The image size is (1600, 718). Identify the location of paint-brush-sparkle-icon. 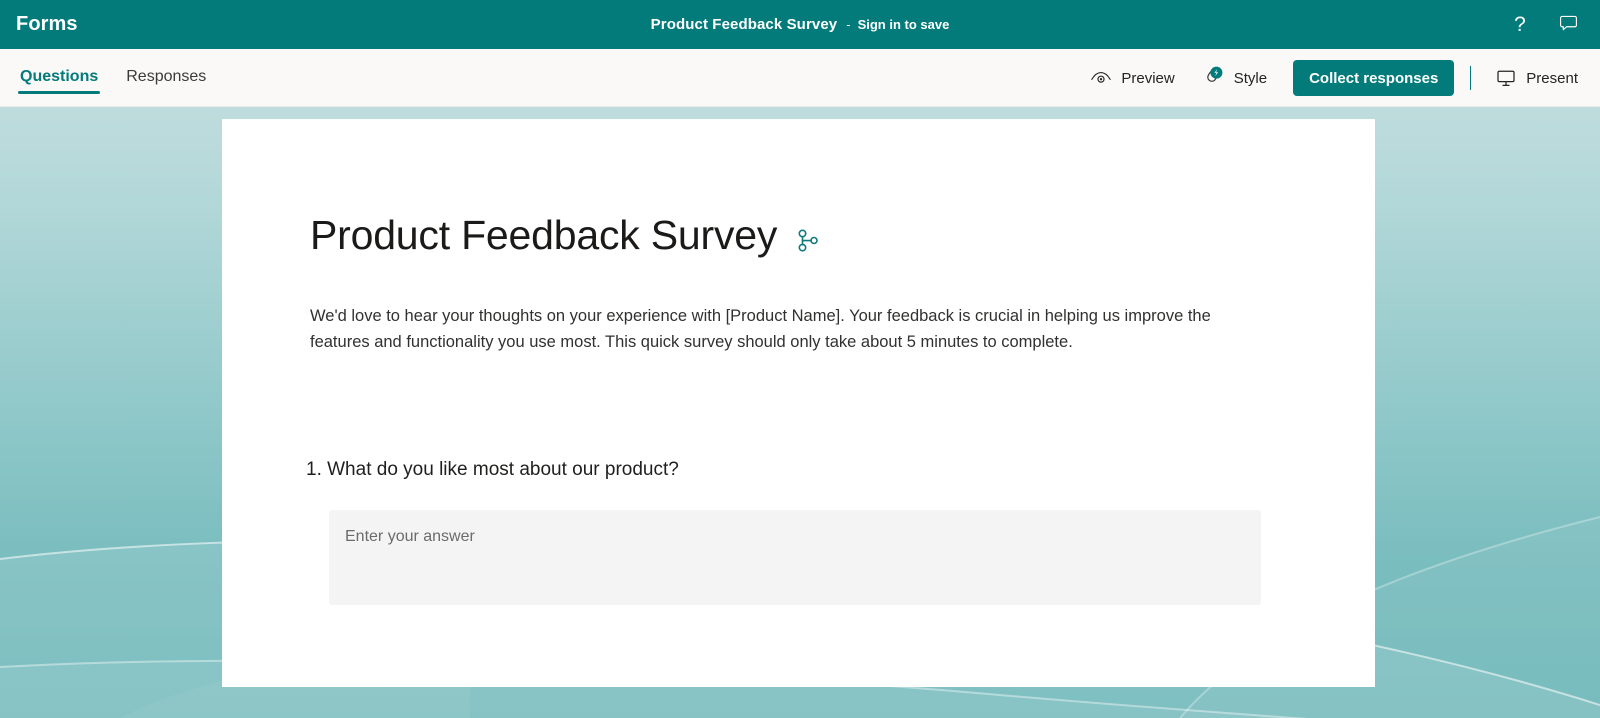
(1212, 78).